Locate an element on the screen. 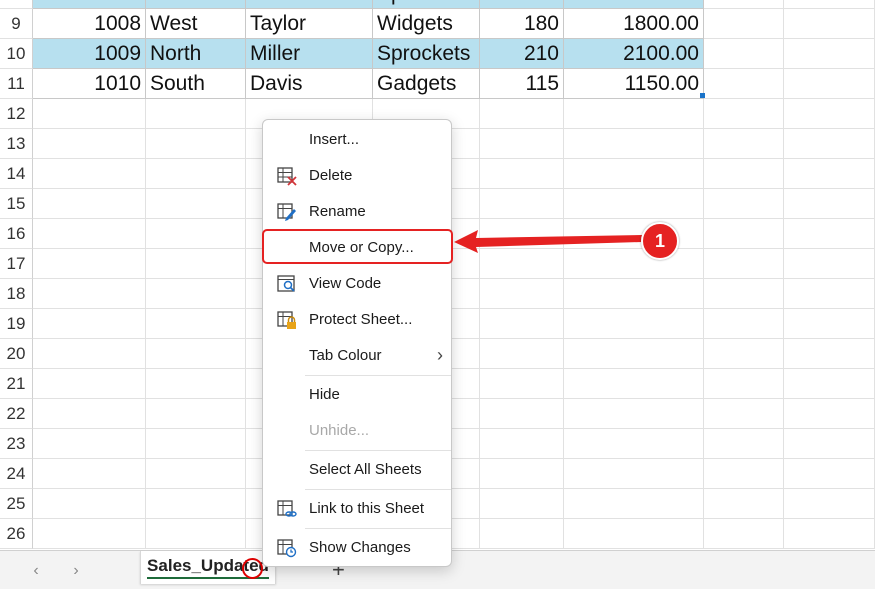 The image size is (875, 589). menu-item-select-all-sheets: Select All Sheets is located at coordinates (358, 470).